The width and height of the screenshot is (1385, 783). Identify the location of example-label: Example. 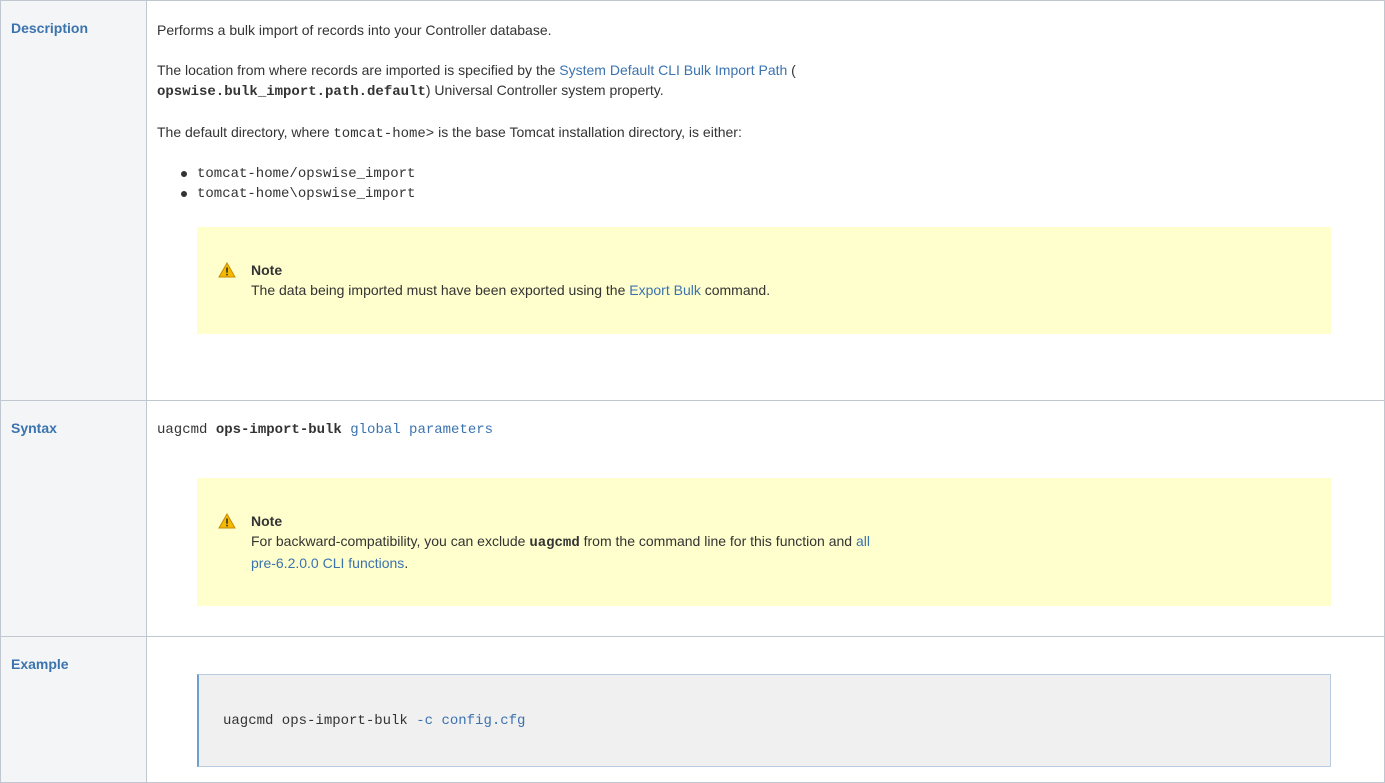
(73, 709).